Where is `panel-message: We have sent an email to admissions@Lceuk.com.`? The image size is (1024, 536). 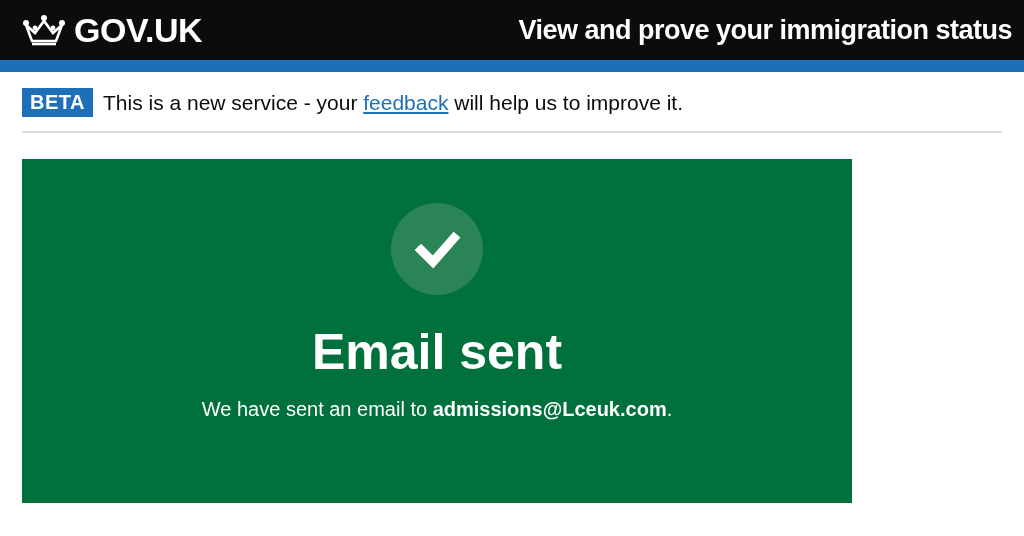 panel-message: We have sent an email to admissions@Lceuk.com. is located at coordinates (437, 409).